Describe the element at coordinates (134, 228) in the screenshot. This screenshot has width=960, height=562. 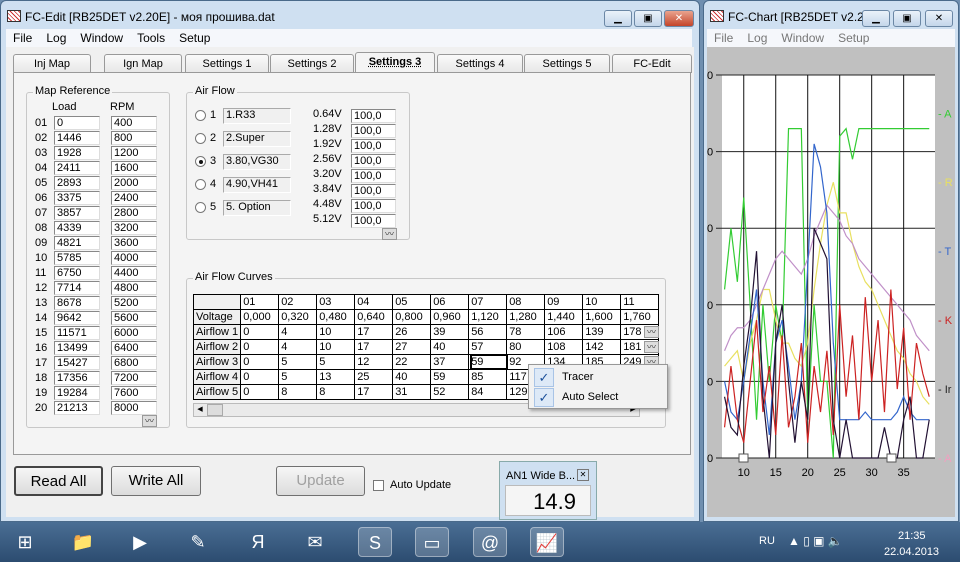
I see `rpm-input: 3200` at that location.